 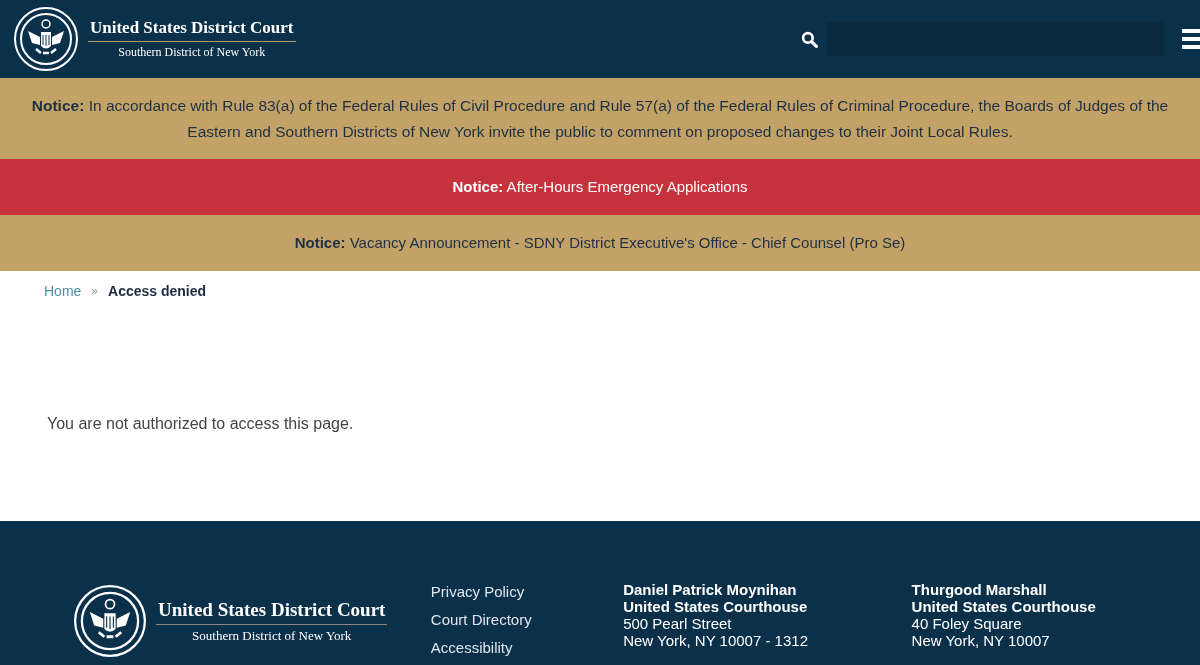 What do you see at coordinates (157, 291) in the screenshot?
I see `breadcrumb-current: Access denied` at bounding box center [157, 291].